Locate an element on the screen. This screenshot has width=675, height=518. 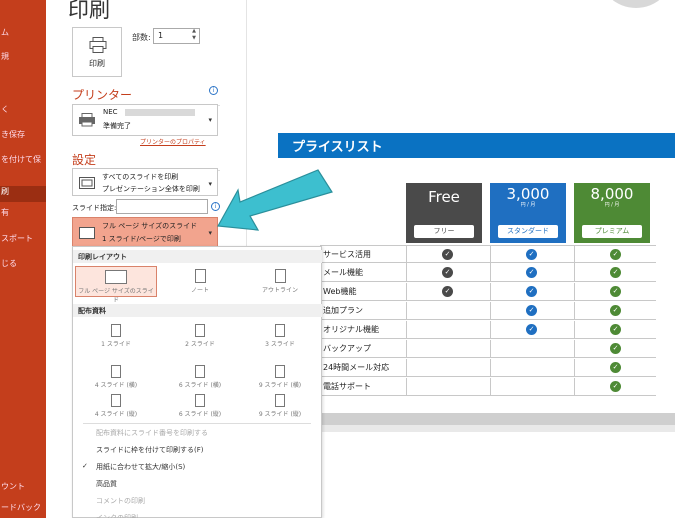
feature-label: オリジナル機能 is located at coordinates (351, 329).